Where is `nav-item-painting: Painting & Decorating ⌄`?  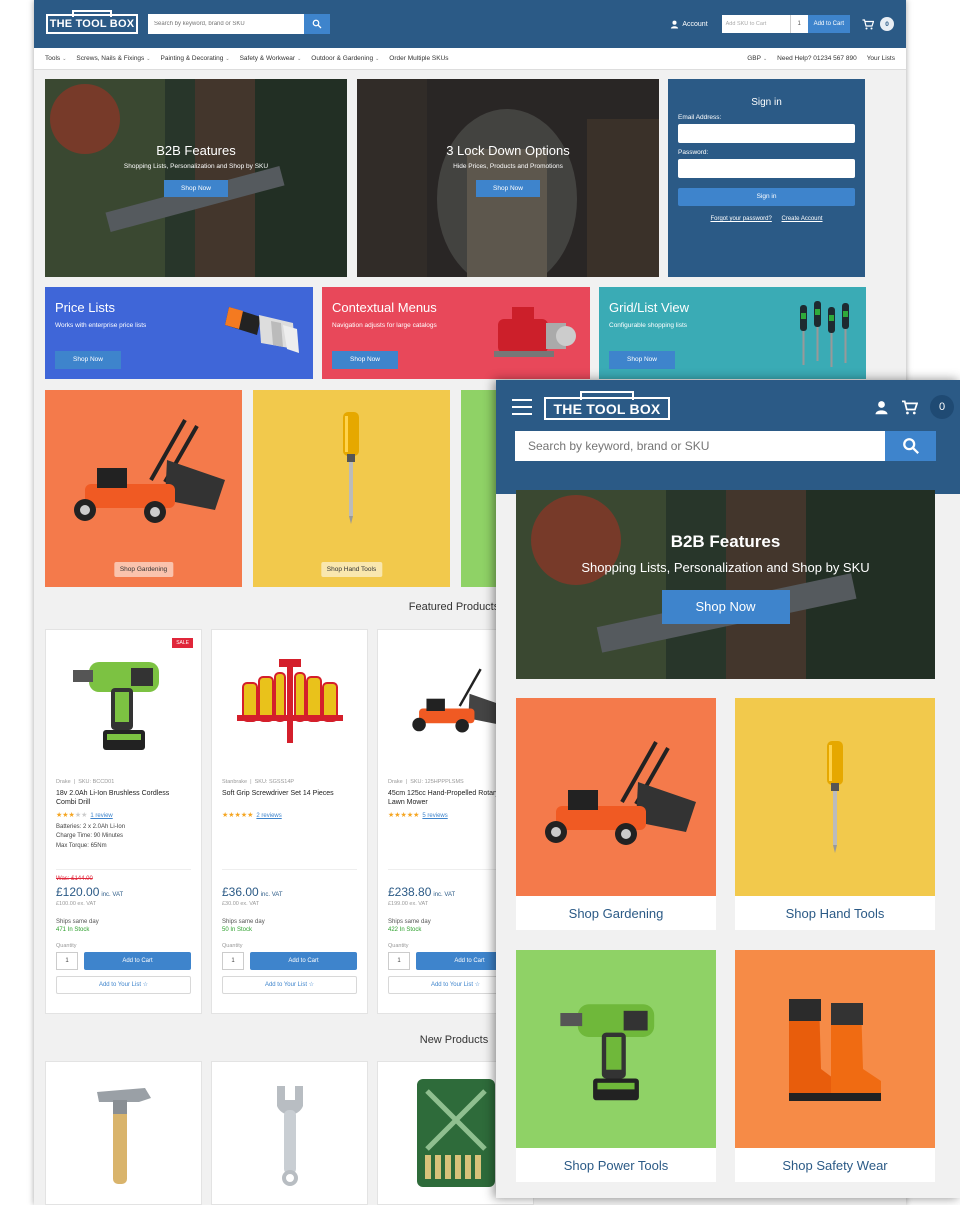
nav-item-painting: Painting & Decorating ⌄ is located at coordinates (195, 58).